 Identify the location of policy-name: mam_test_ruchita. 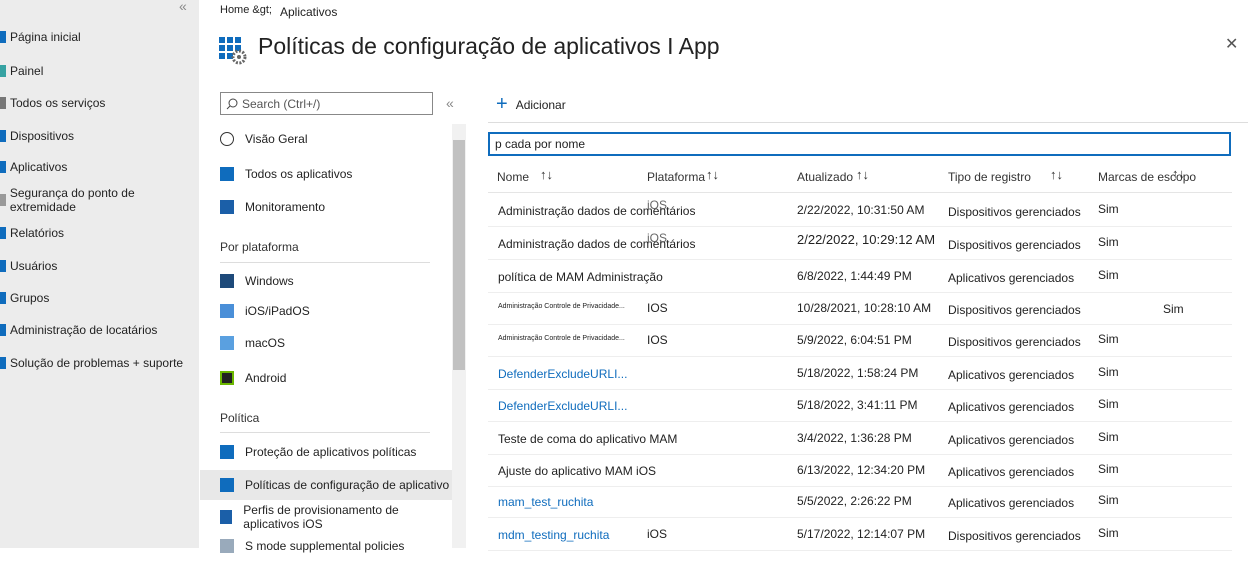
(545, 502).